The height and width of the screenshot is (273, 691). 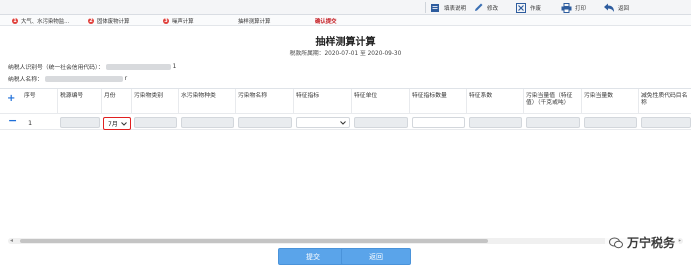 What do you see at coordinates (126, 78) in the screenshot?
I see `taxpayer-name-suffix: r` at bounding box center [126, 78].